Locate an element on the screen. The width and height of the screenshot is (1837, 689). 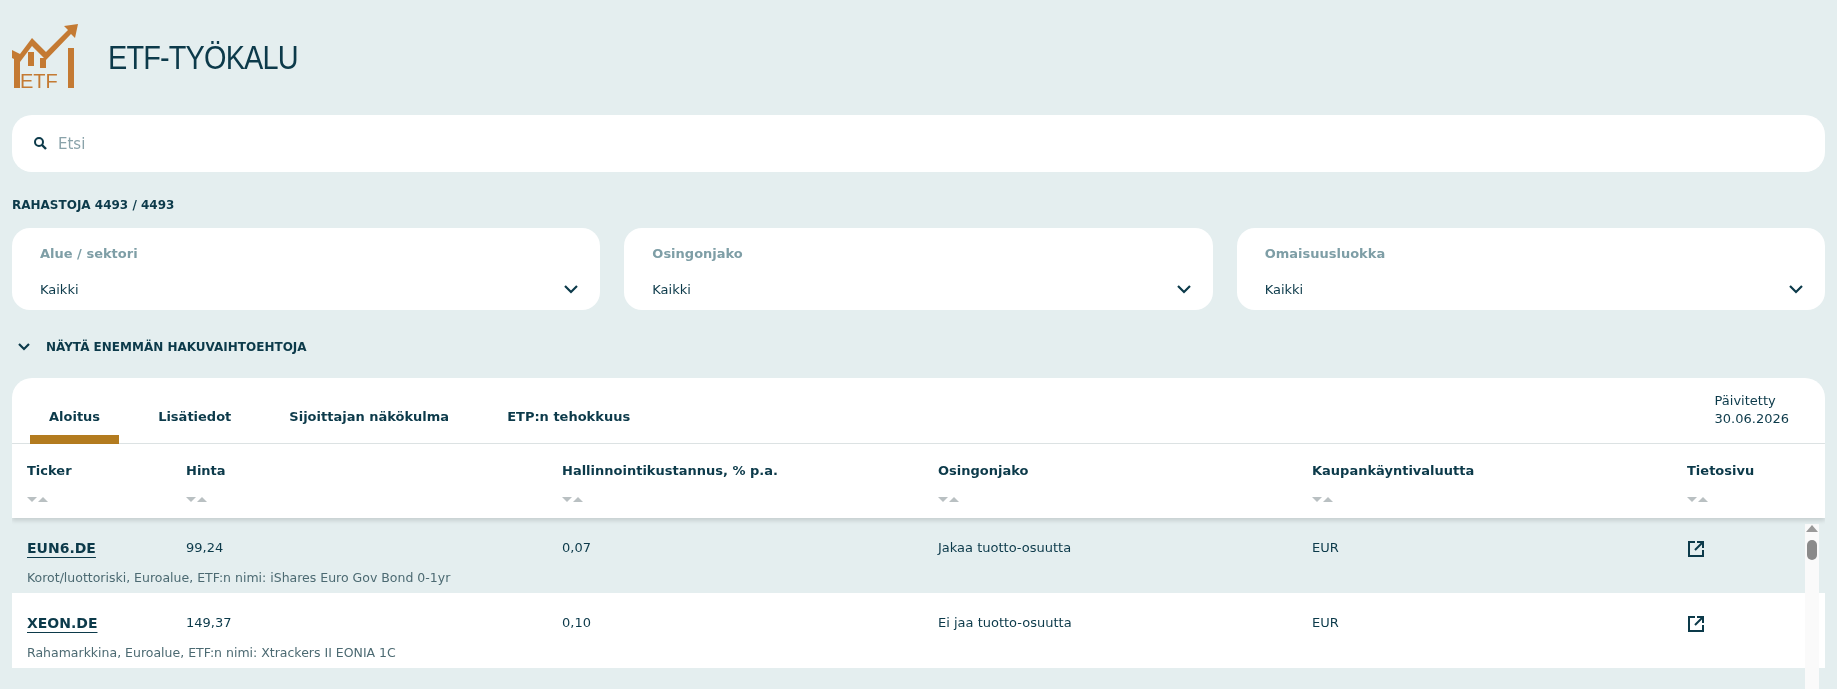
fund-description: Rahamarkkina, Euroalue, ETF:n nimi: Xtrackers II EONIA 1C is located at coordinates (212, 652).